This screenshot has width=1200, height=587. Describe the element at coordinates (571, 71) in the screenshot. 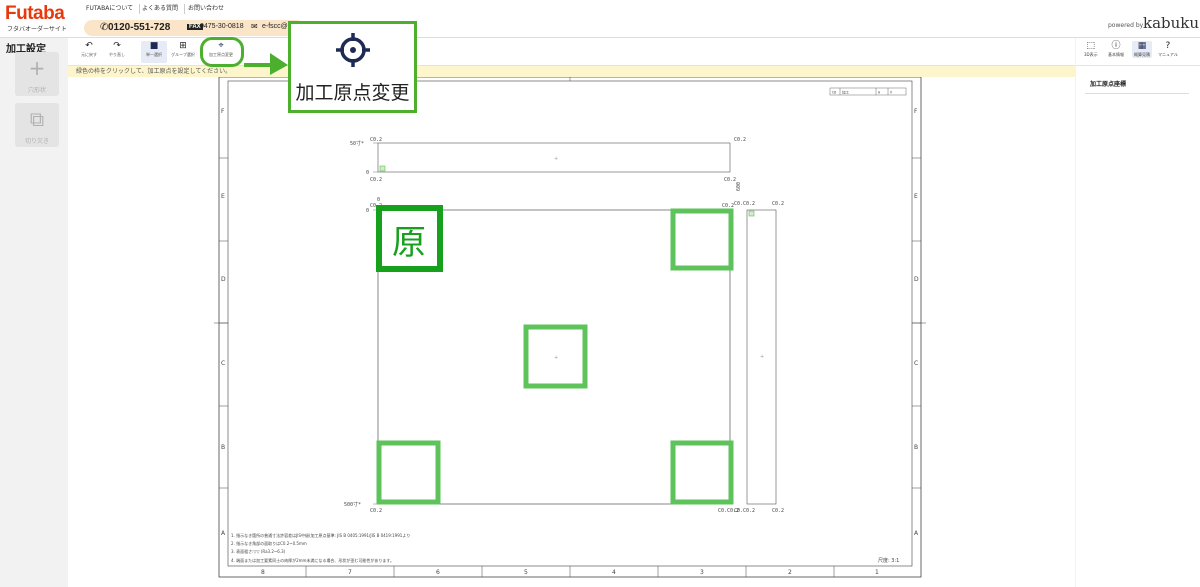

I see `hint-banner: 緑色の枠をクリックして、加工原点を設定してください。` at that location.